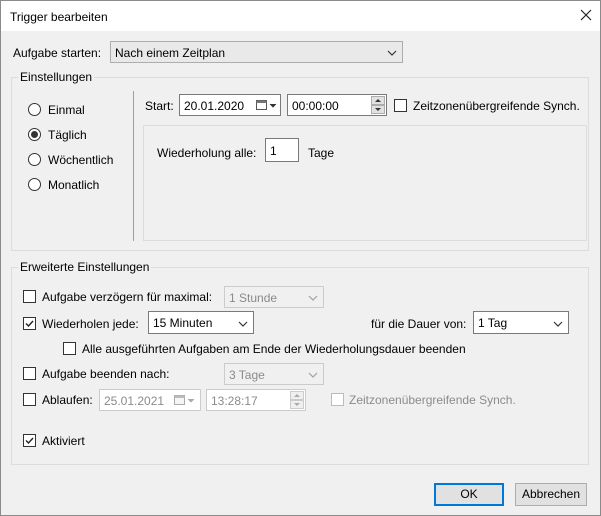 This screenshot has height=516, width=601. Describe the element at coordinates (432, 400) in the screenshot. I see `expire-sync-label: Zeitzonenübergreifende Synch.` at that location.